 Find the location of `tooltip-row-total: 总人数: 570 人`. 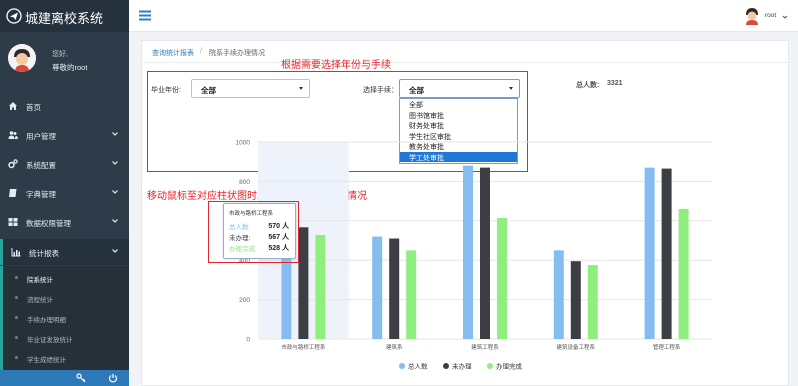

tooltip-row-total: 总人数: 570 人 is located at coordinates (262, 226).